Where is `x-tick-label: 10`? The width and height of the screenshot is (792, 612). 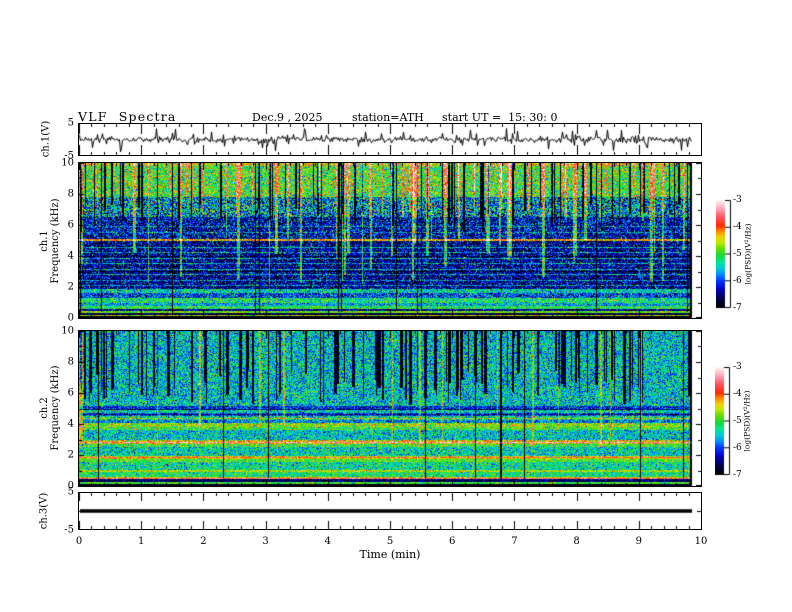 x-tick-label: 10 is located at coordinates (701, 541).